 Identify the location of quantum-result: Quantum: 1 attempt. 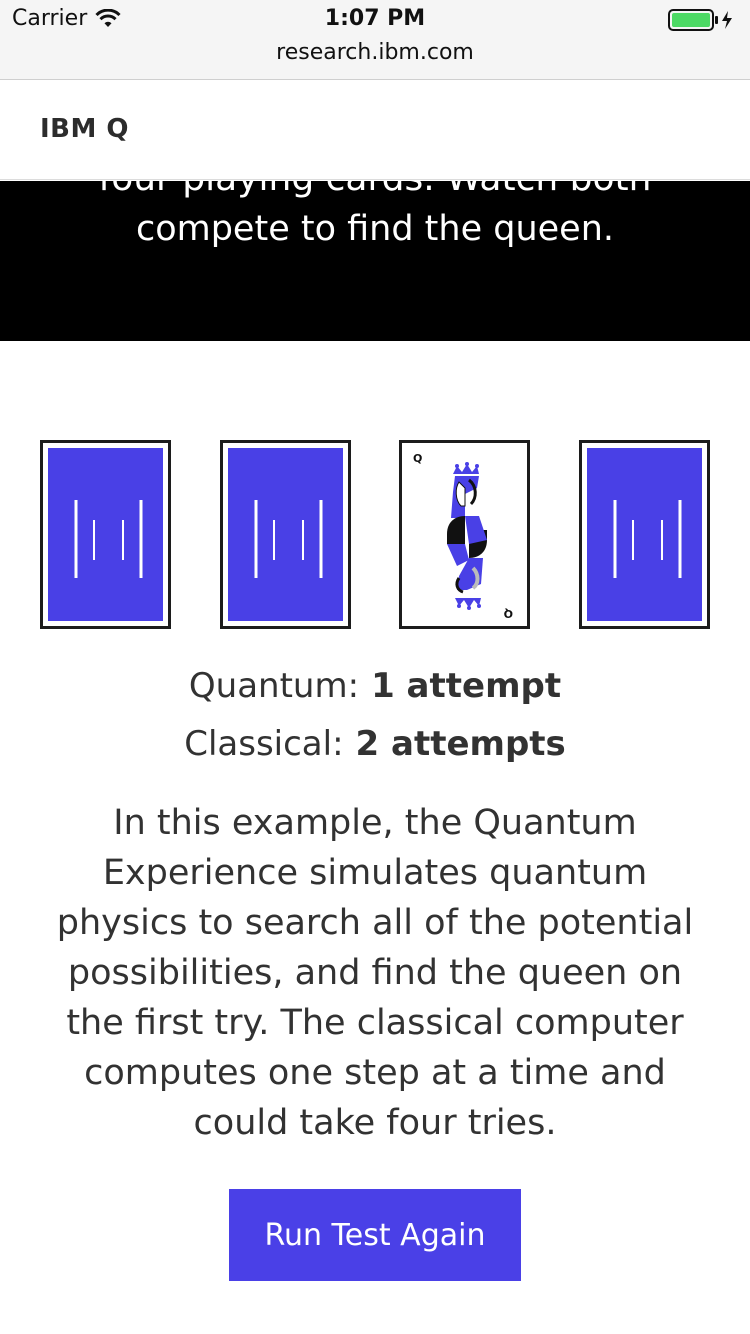
(375, 686).